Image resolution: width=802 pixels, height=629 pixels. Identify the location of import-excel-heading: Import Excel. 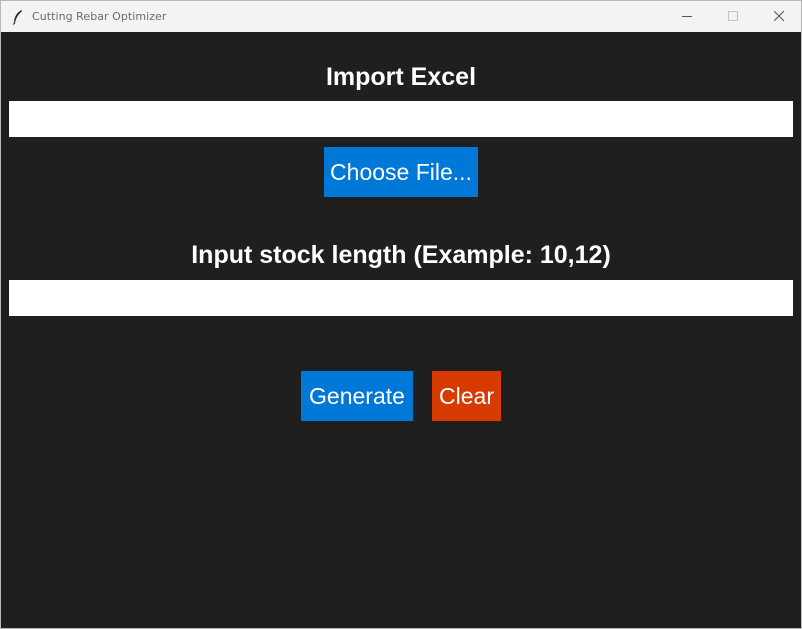
(401, 77).